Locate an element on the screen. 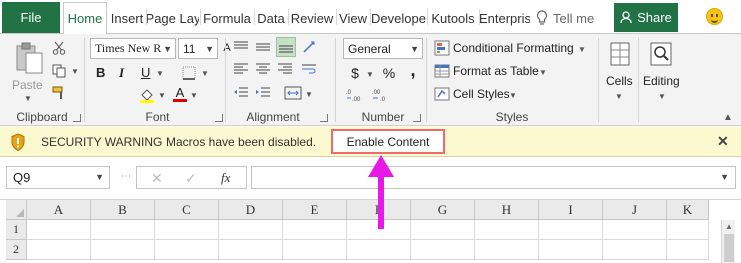 The width and height of the screenshot is (741, 263). tab-kutools: Kutools is located at coordinates (453, 18).